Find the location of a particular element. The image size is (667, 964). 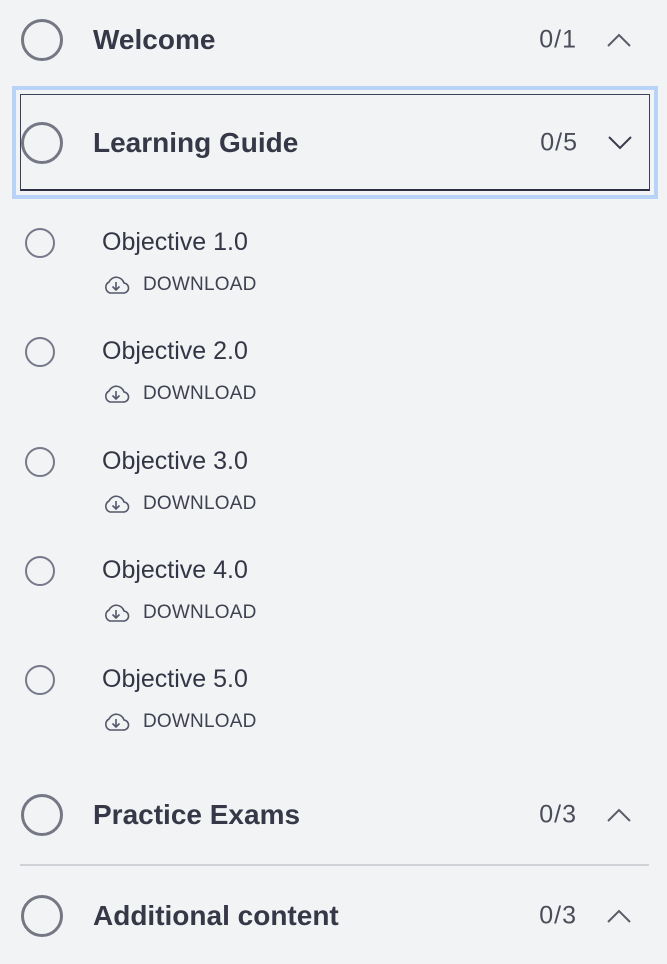

section-welcome: Welcome 0/1 is located at coordinates (334, 44).